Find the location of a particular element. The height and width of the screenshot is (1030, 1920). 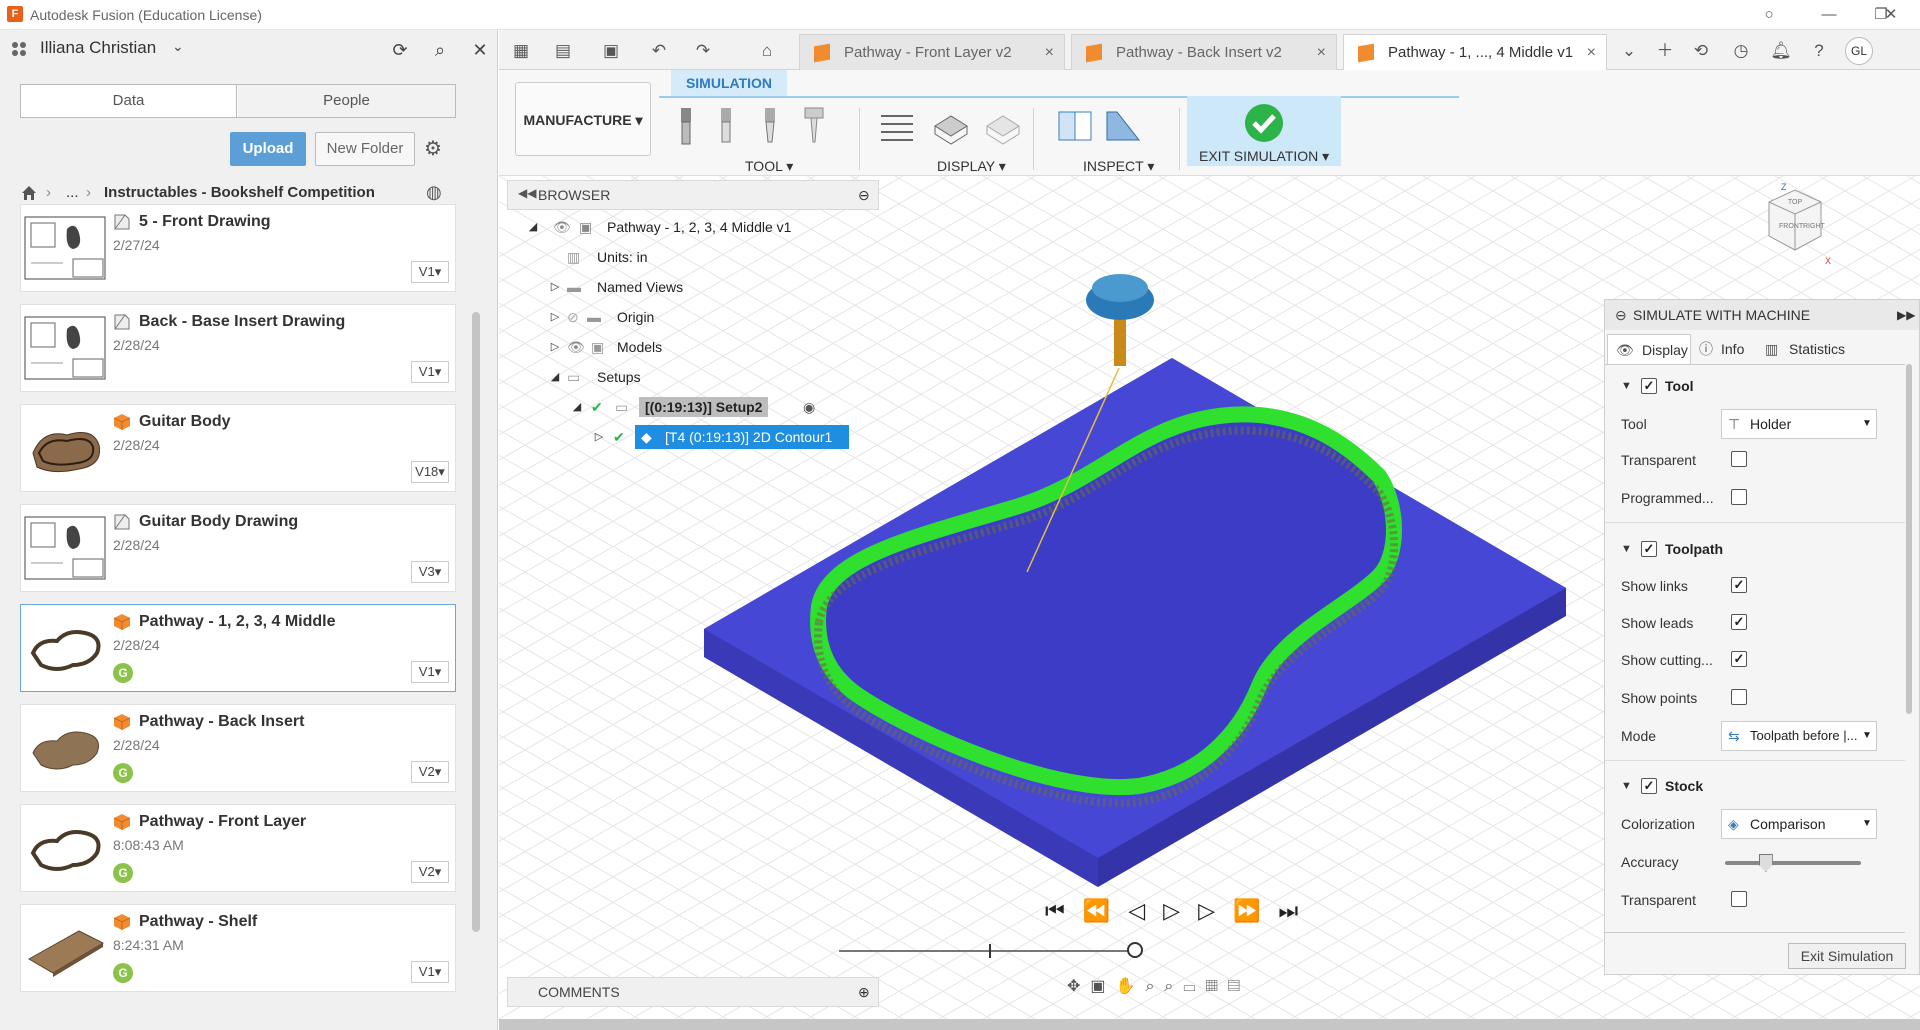

view-cube-right-label: RIGHT is located at coordinates (1814, 226).